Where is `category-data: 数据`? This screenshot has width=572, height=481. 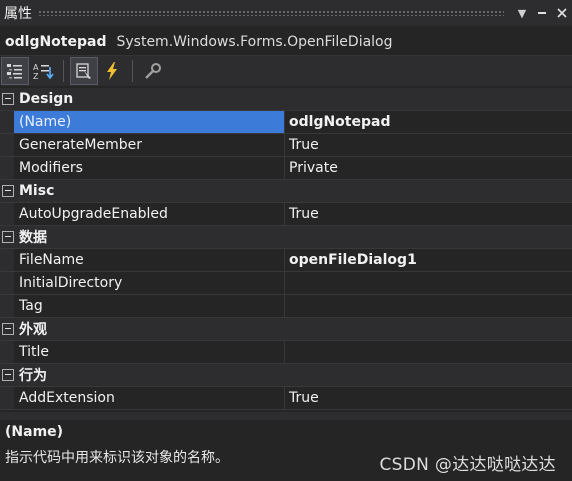 category-data: 数据 is located at coordinates (286, 237).